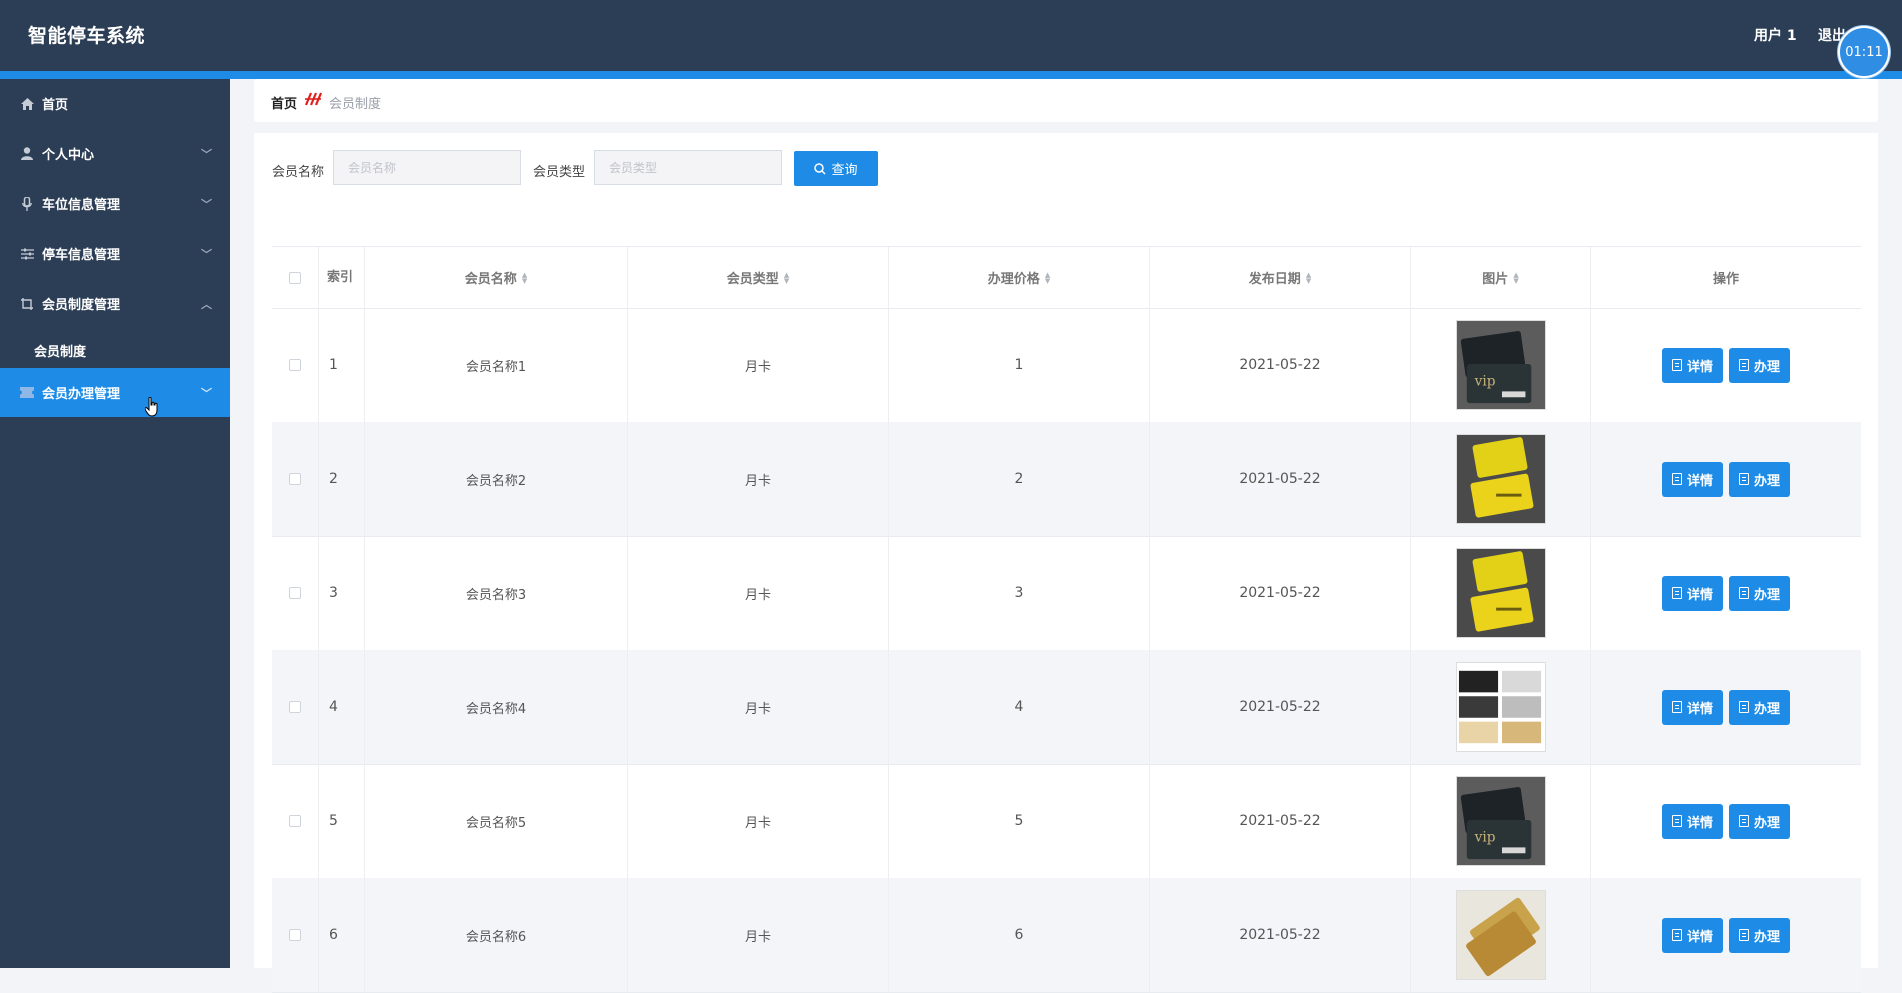  I want to click on col-date-header: 发布日期 ▲ ▼, so click(1279, 277).